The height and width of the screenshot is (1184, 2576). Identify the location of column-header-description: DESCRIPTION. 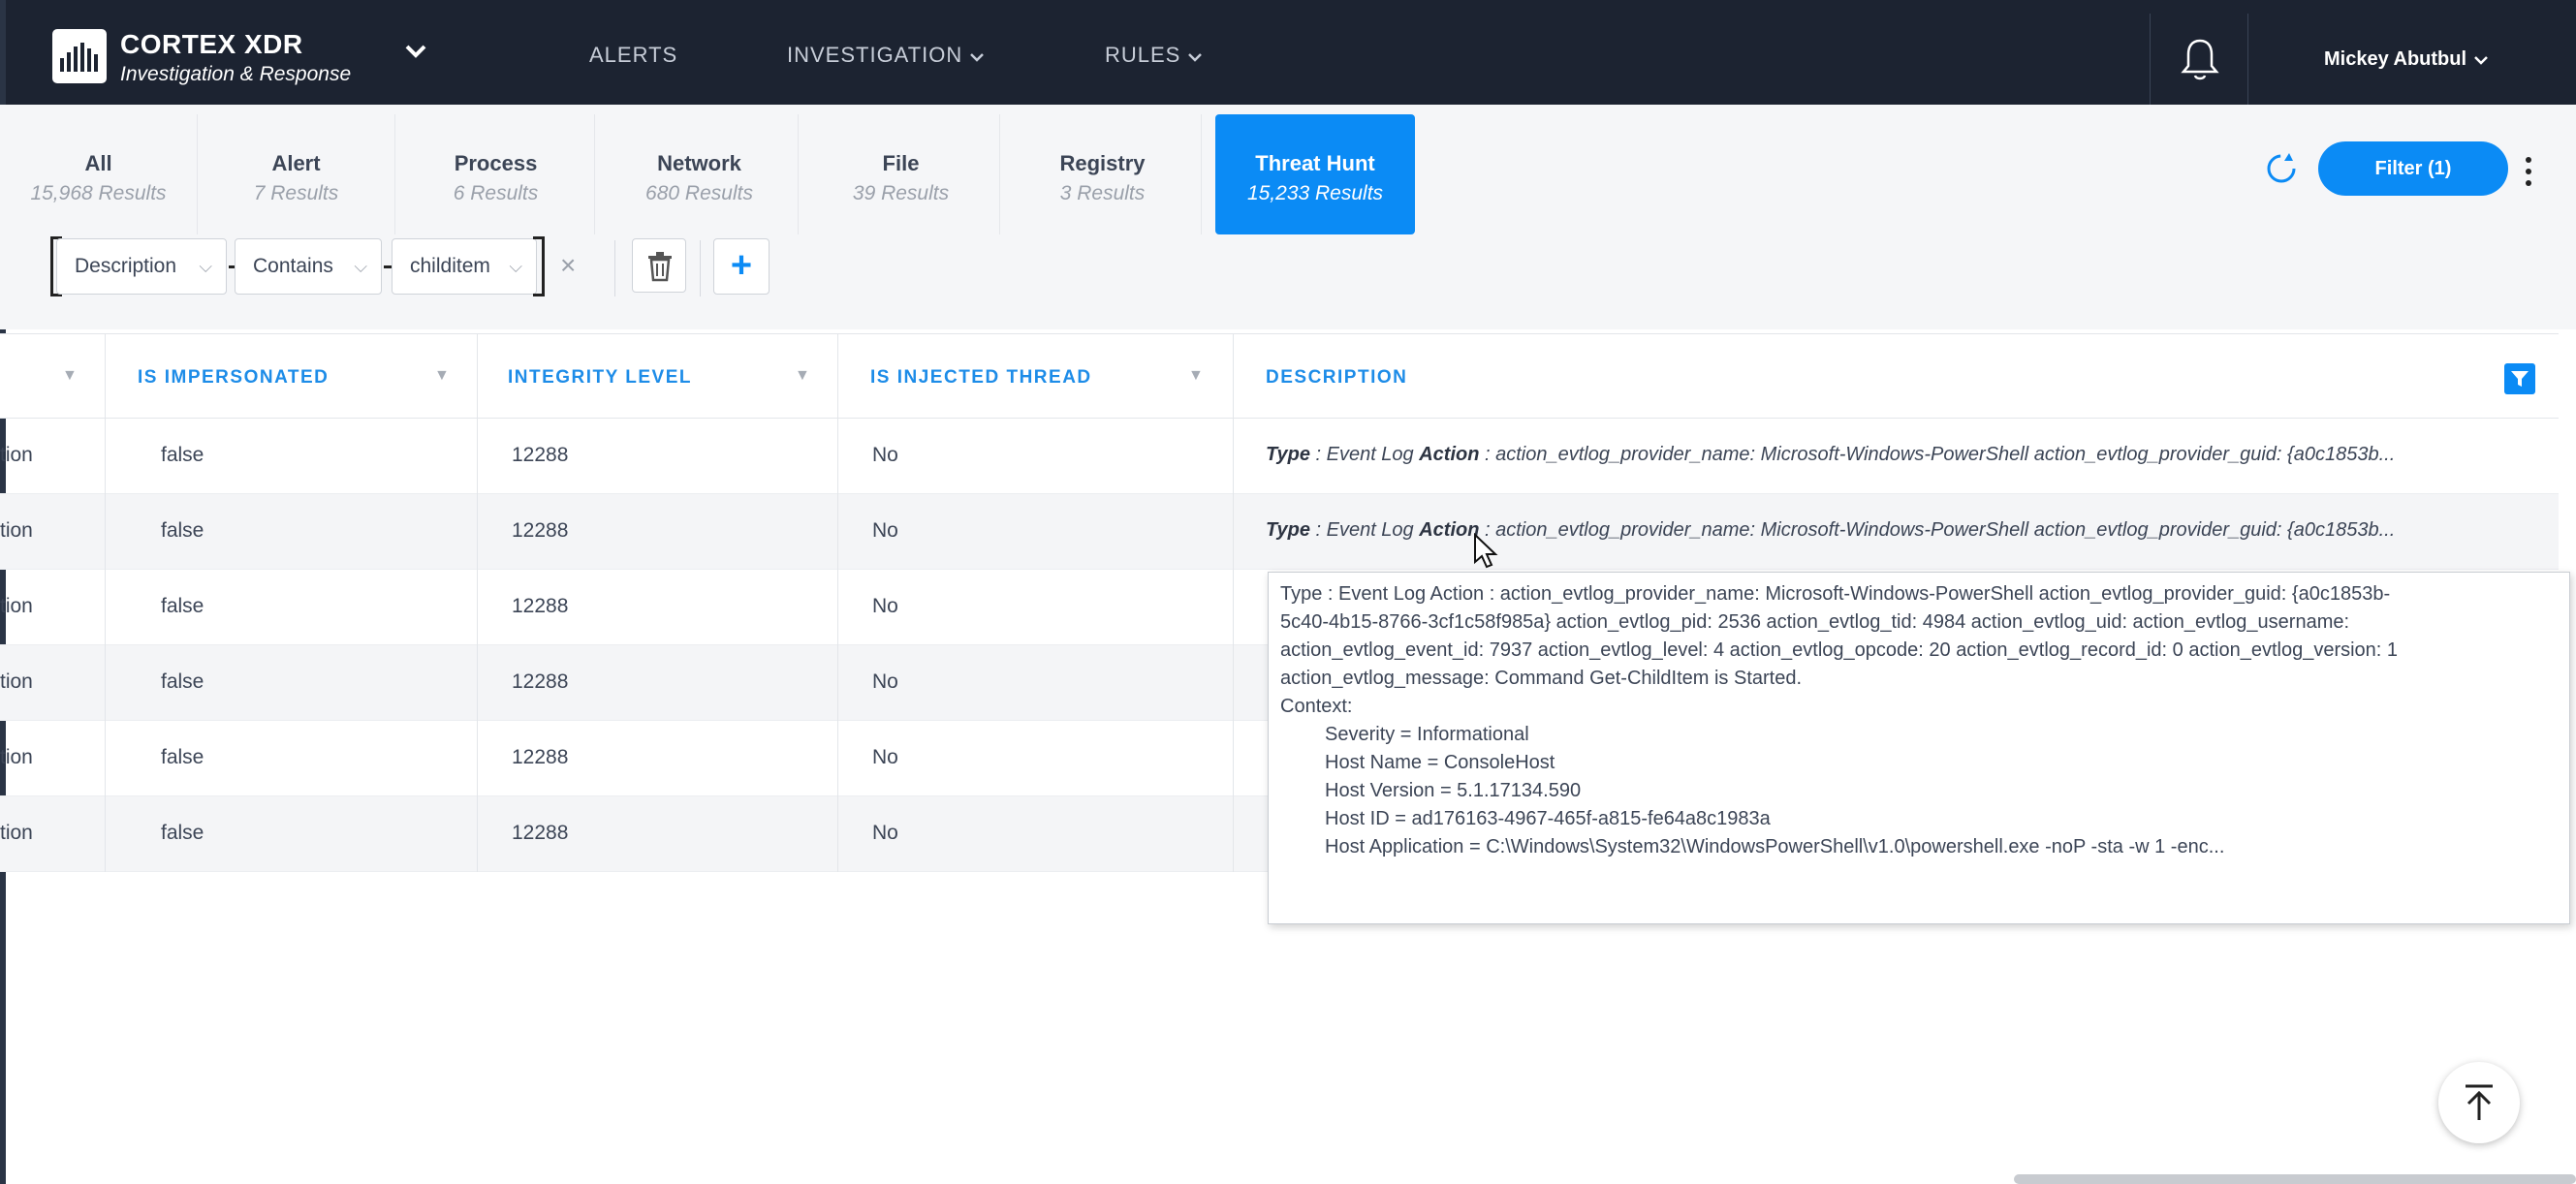
(1336, 378).